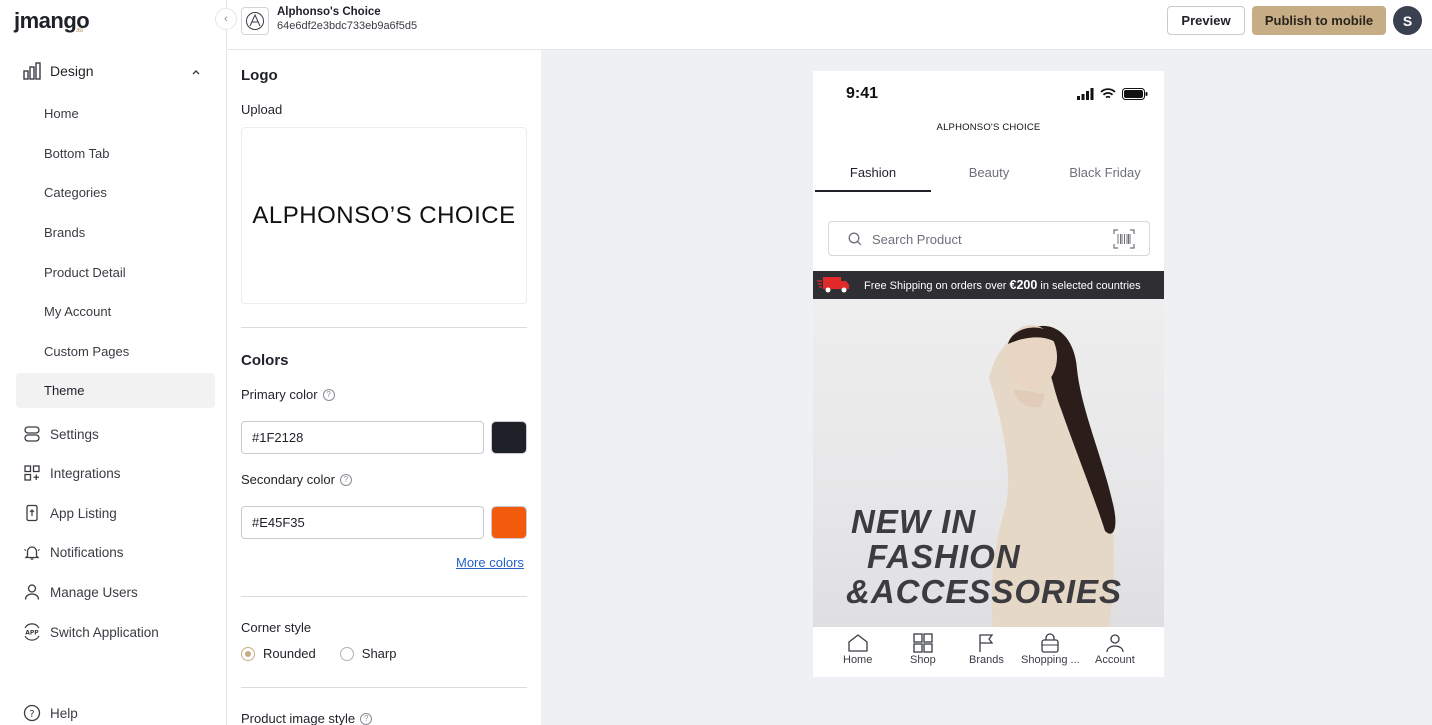  Describe the element at coordinates (265, 360) in the screenshot. I see `colors-heading: Colors` at that location.